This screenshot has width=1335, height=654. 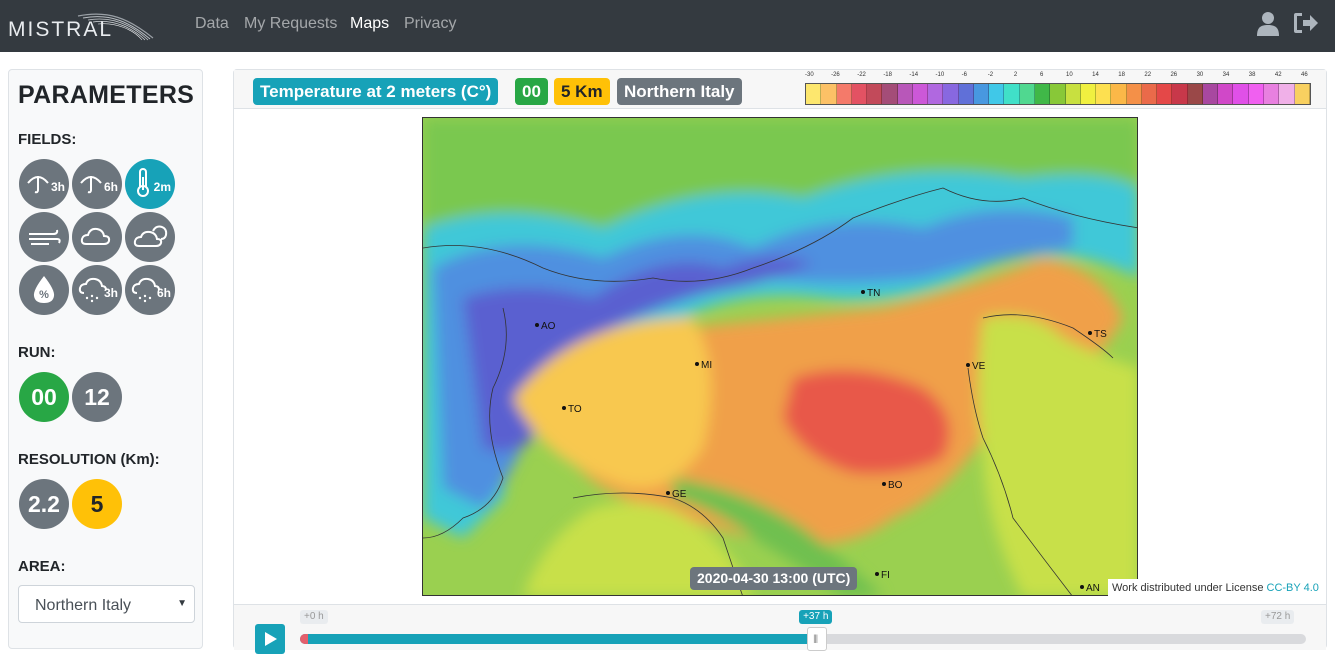 I want to click on city-label: AO, so click(x=548, y=326).